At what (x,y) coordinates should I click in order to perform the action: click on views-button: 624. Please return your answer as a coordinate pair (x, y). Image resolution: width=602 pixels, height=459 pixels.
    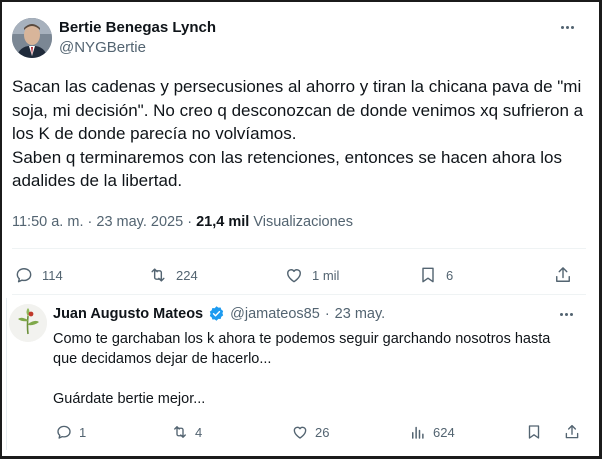
    Looking at the image, I should click on (432, 432).